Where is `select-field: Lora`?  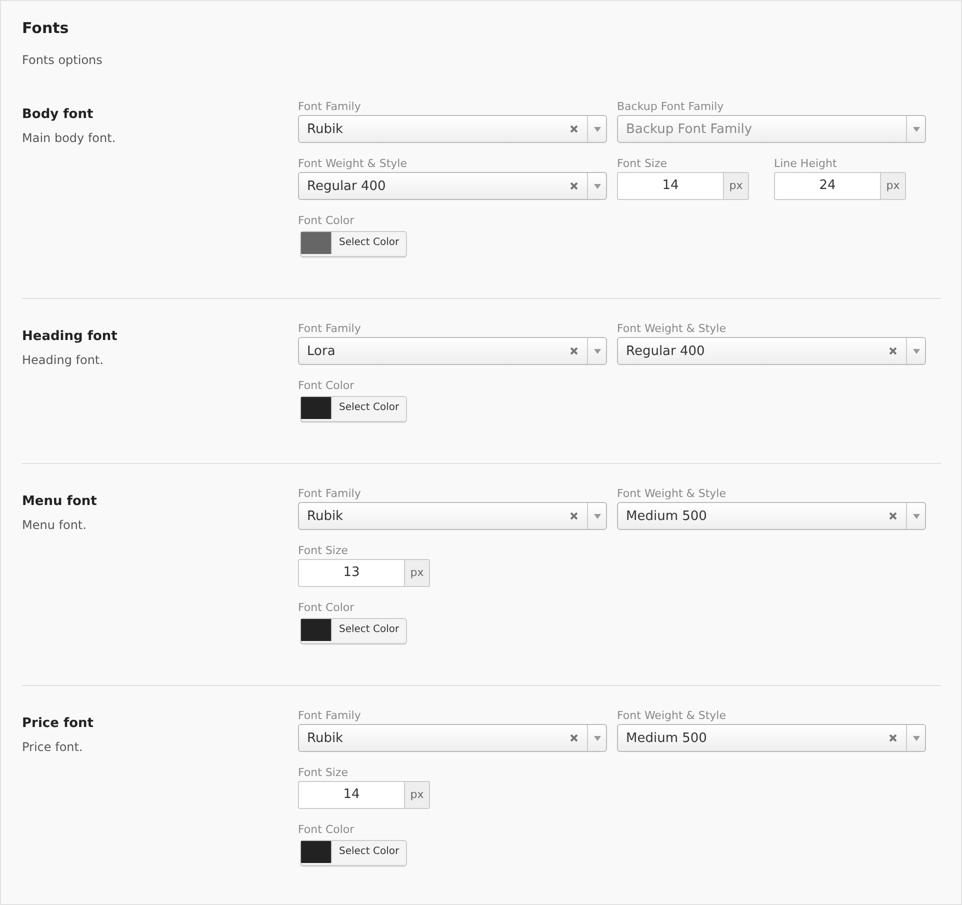
select-field: Lora is located at coordinates (452, 351).